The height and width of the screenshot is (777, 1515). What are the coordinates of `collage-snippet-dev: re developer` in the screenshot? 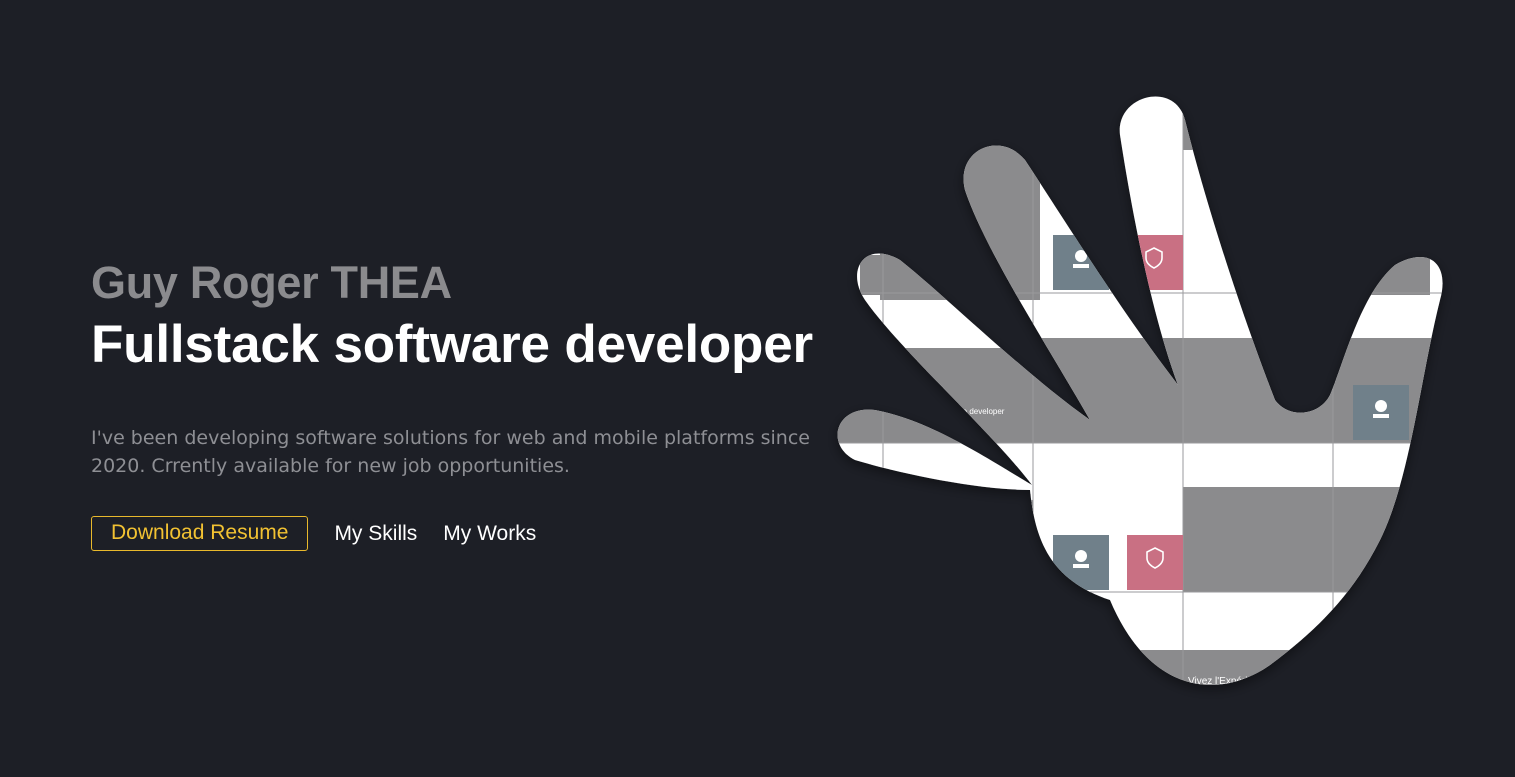 It's located at (982, 411).